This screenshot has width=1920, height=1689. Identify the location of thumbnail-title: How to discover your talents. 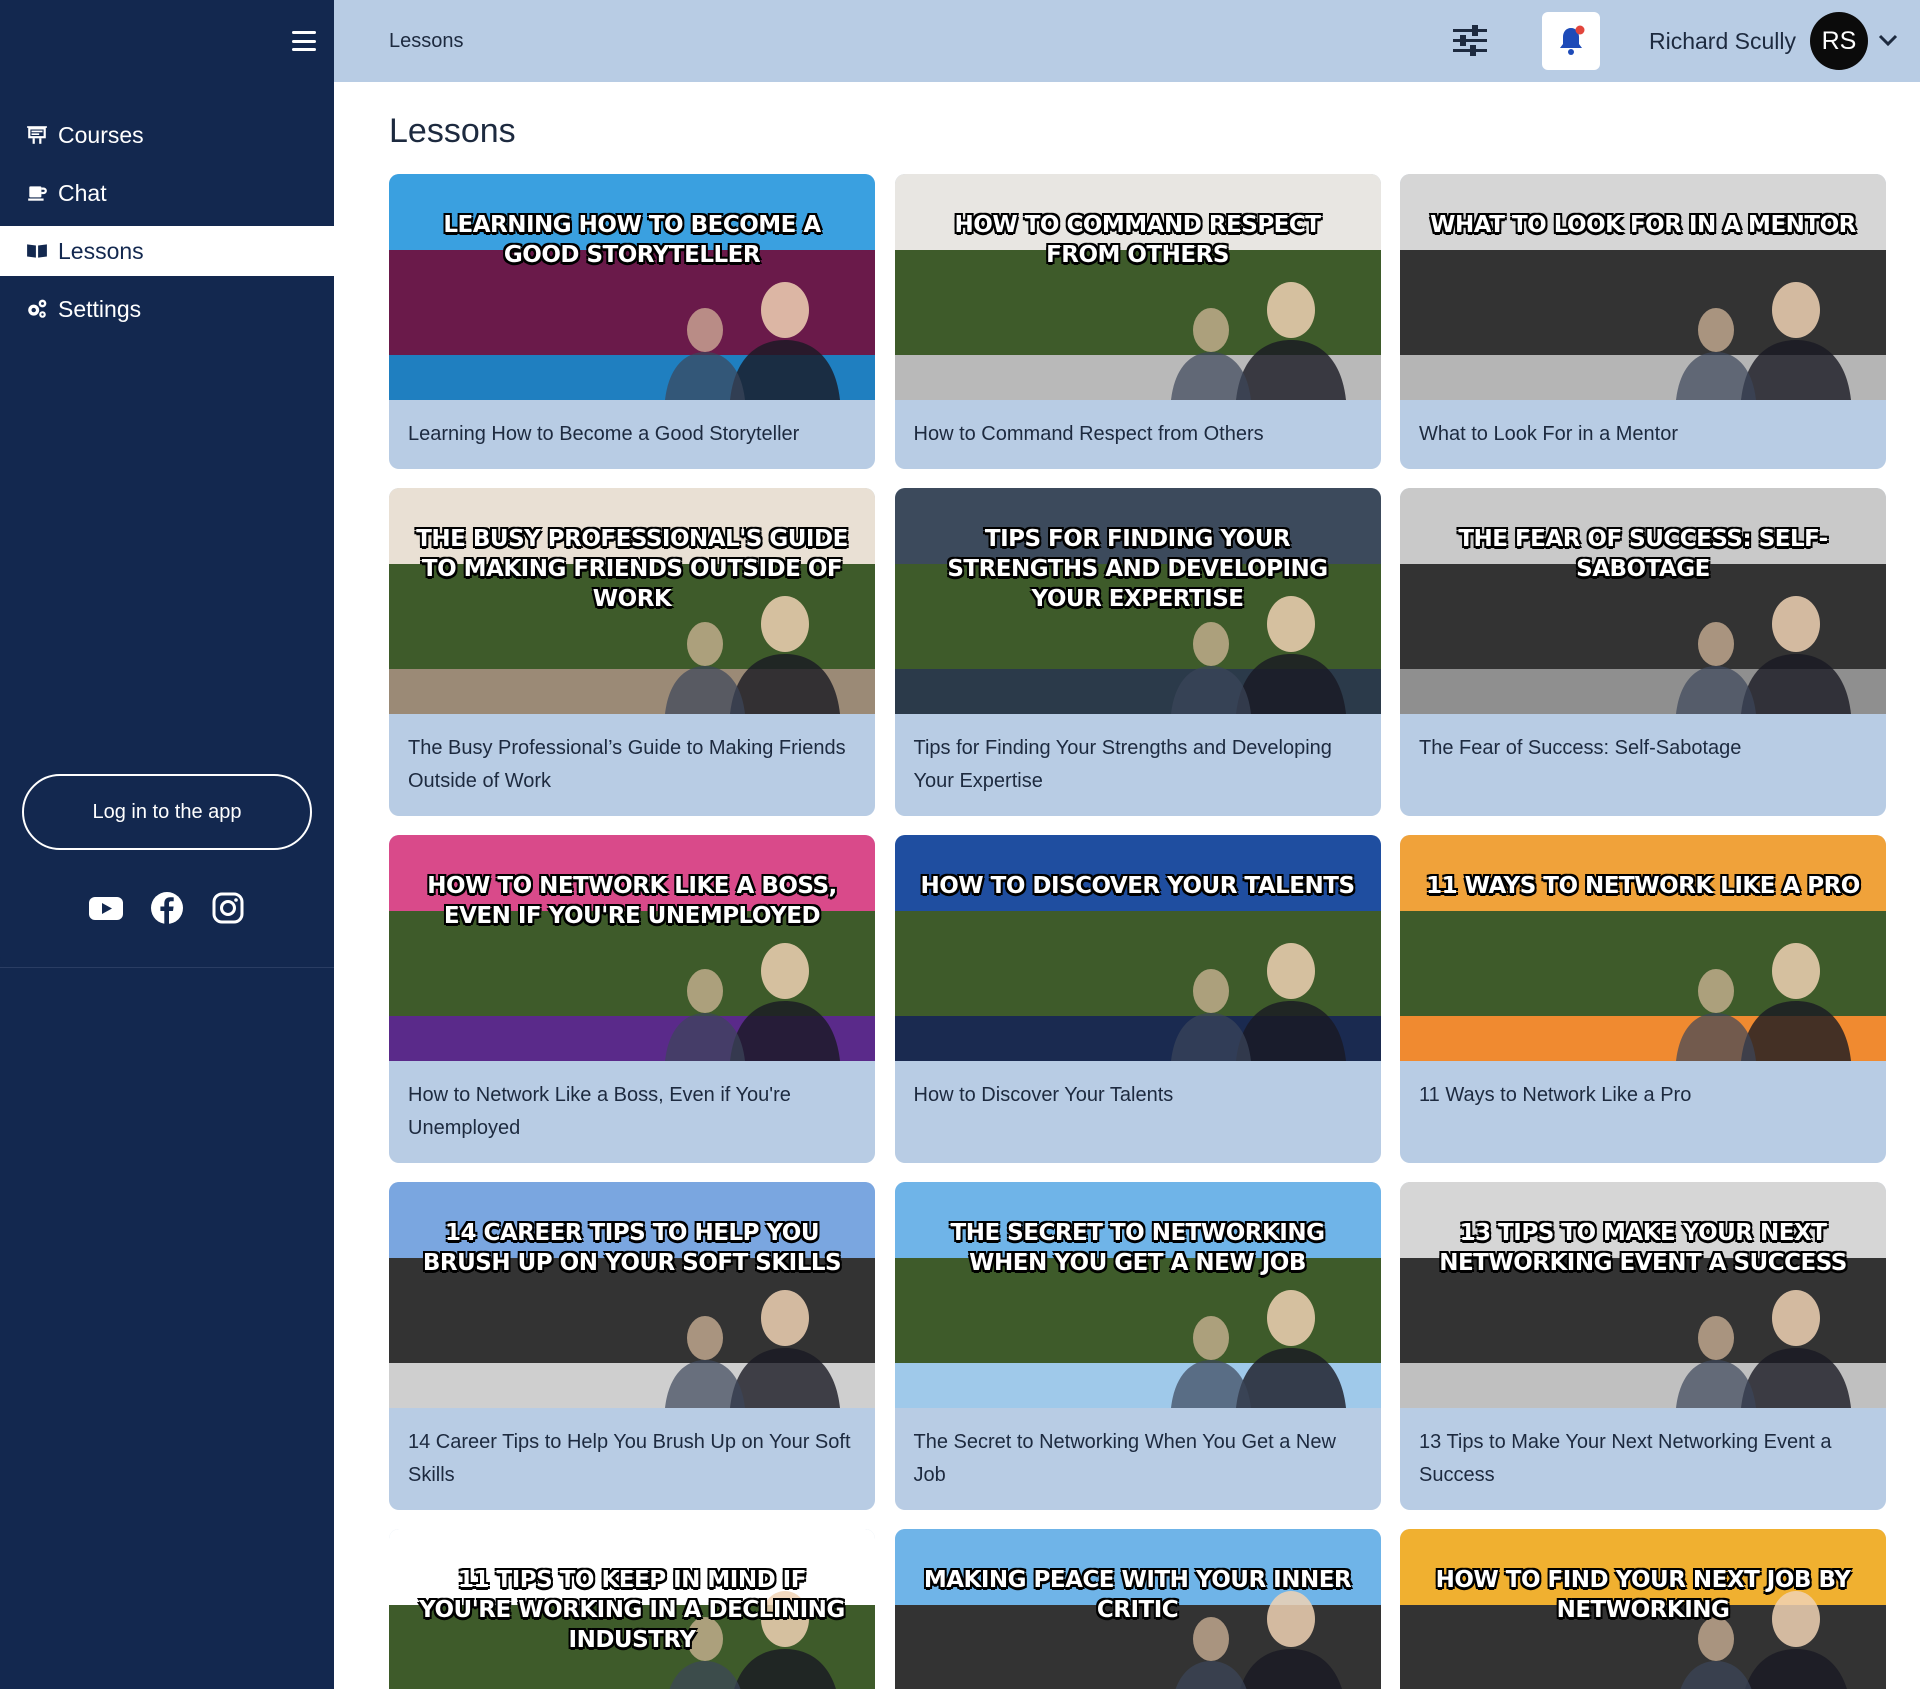
(1137, 886).